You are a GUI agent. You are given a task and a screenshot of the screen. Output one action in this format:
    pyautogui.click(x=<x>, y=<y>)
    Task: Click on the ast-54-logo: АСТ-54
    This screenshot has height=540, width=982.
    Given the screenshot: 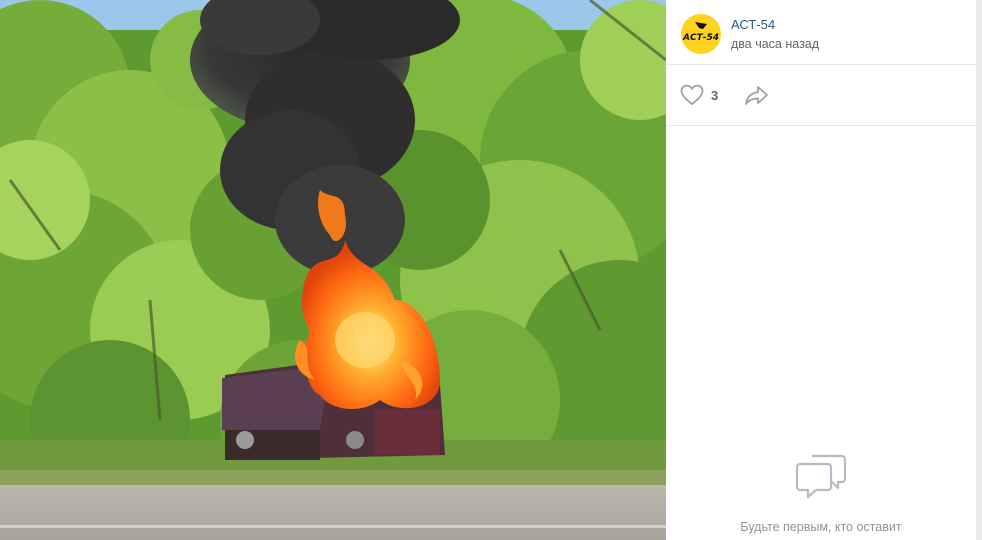 What is the action you would take?
    pyautogui.click(x=701, y=34)
    